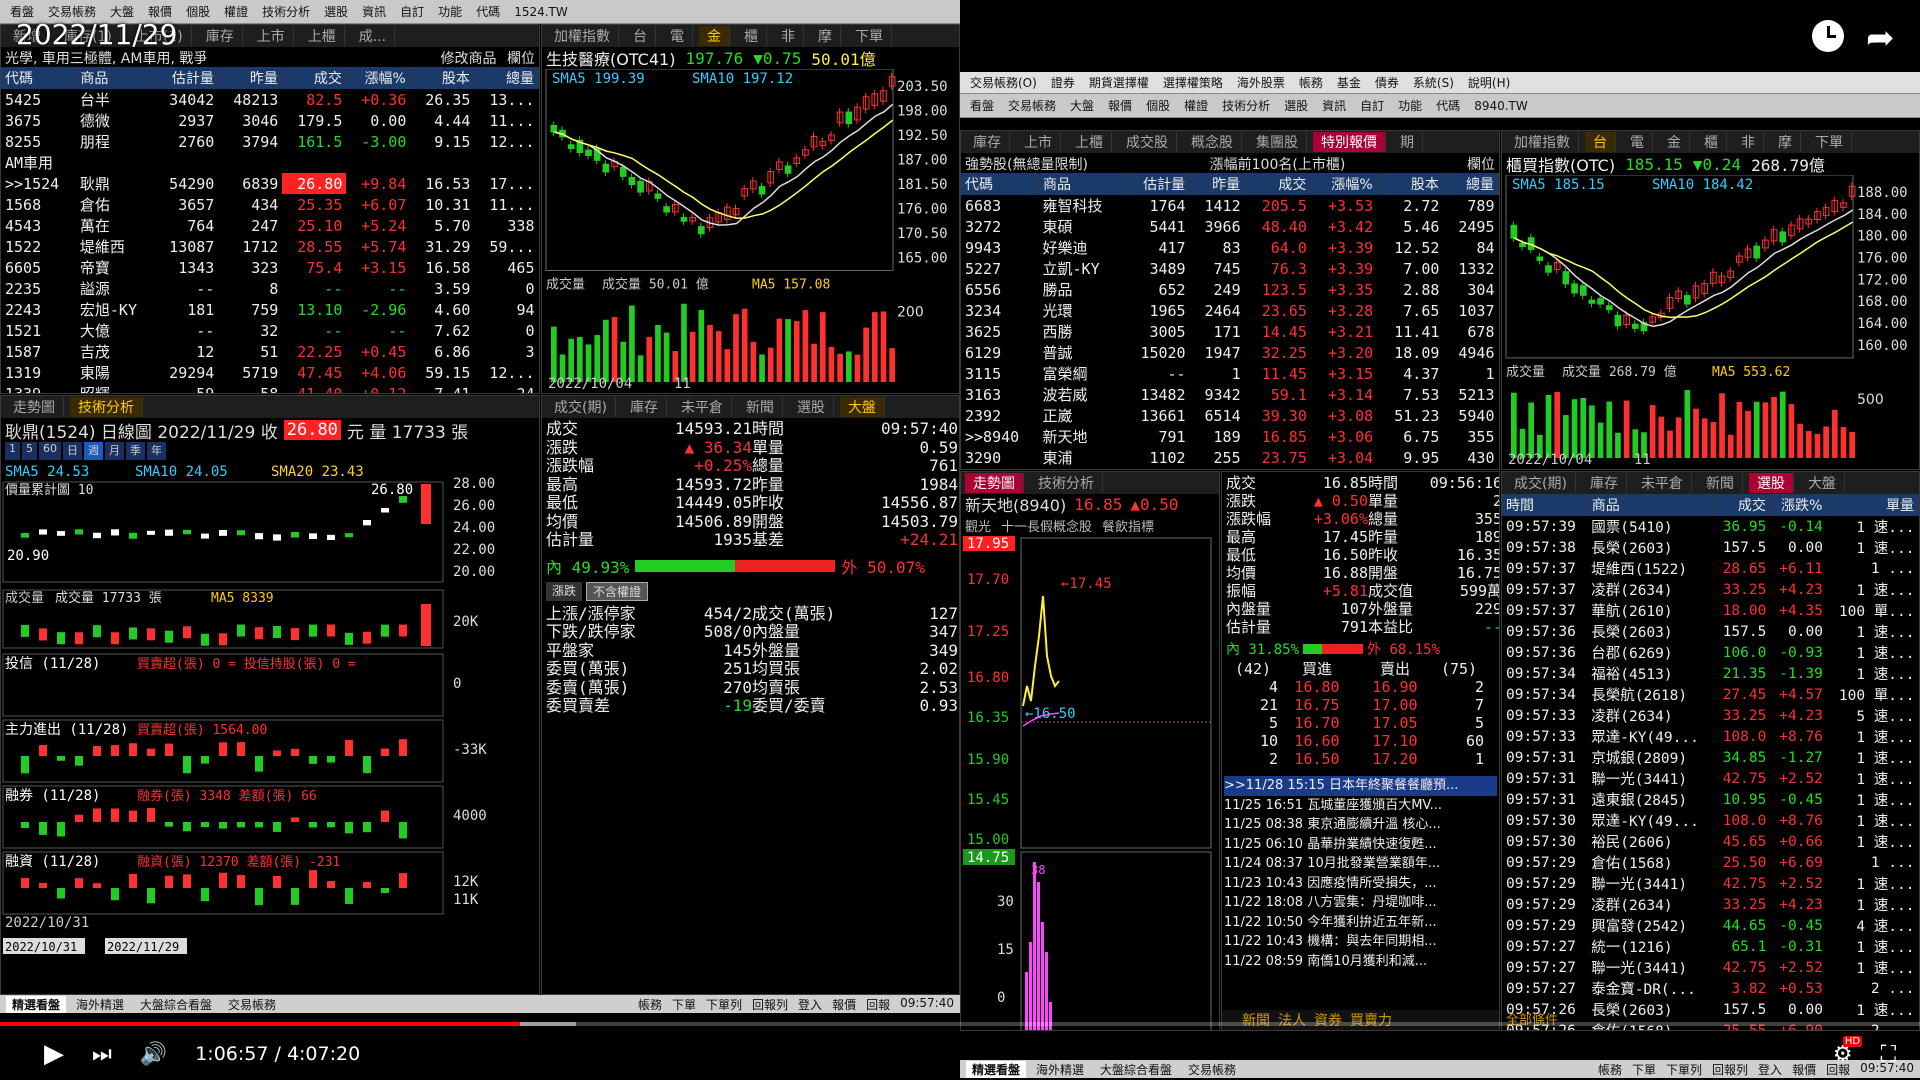 The width and height of the screenshot is (1920, 1080). What do you see at coordinates (1317, 705) in the screenshot?
I see `book-cell: 16.75` at bounding box center [1317, 705].